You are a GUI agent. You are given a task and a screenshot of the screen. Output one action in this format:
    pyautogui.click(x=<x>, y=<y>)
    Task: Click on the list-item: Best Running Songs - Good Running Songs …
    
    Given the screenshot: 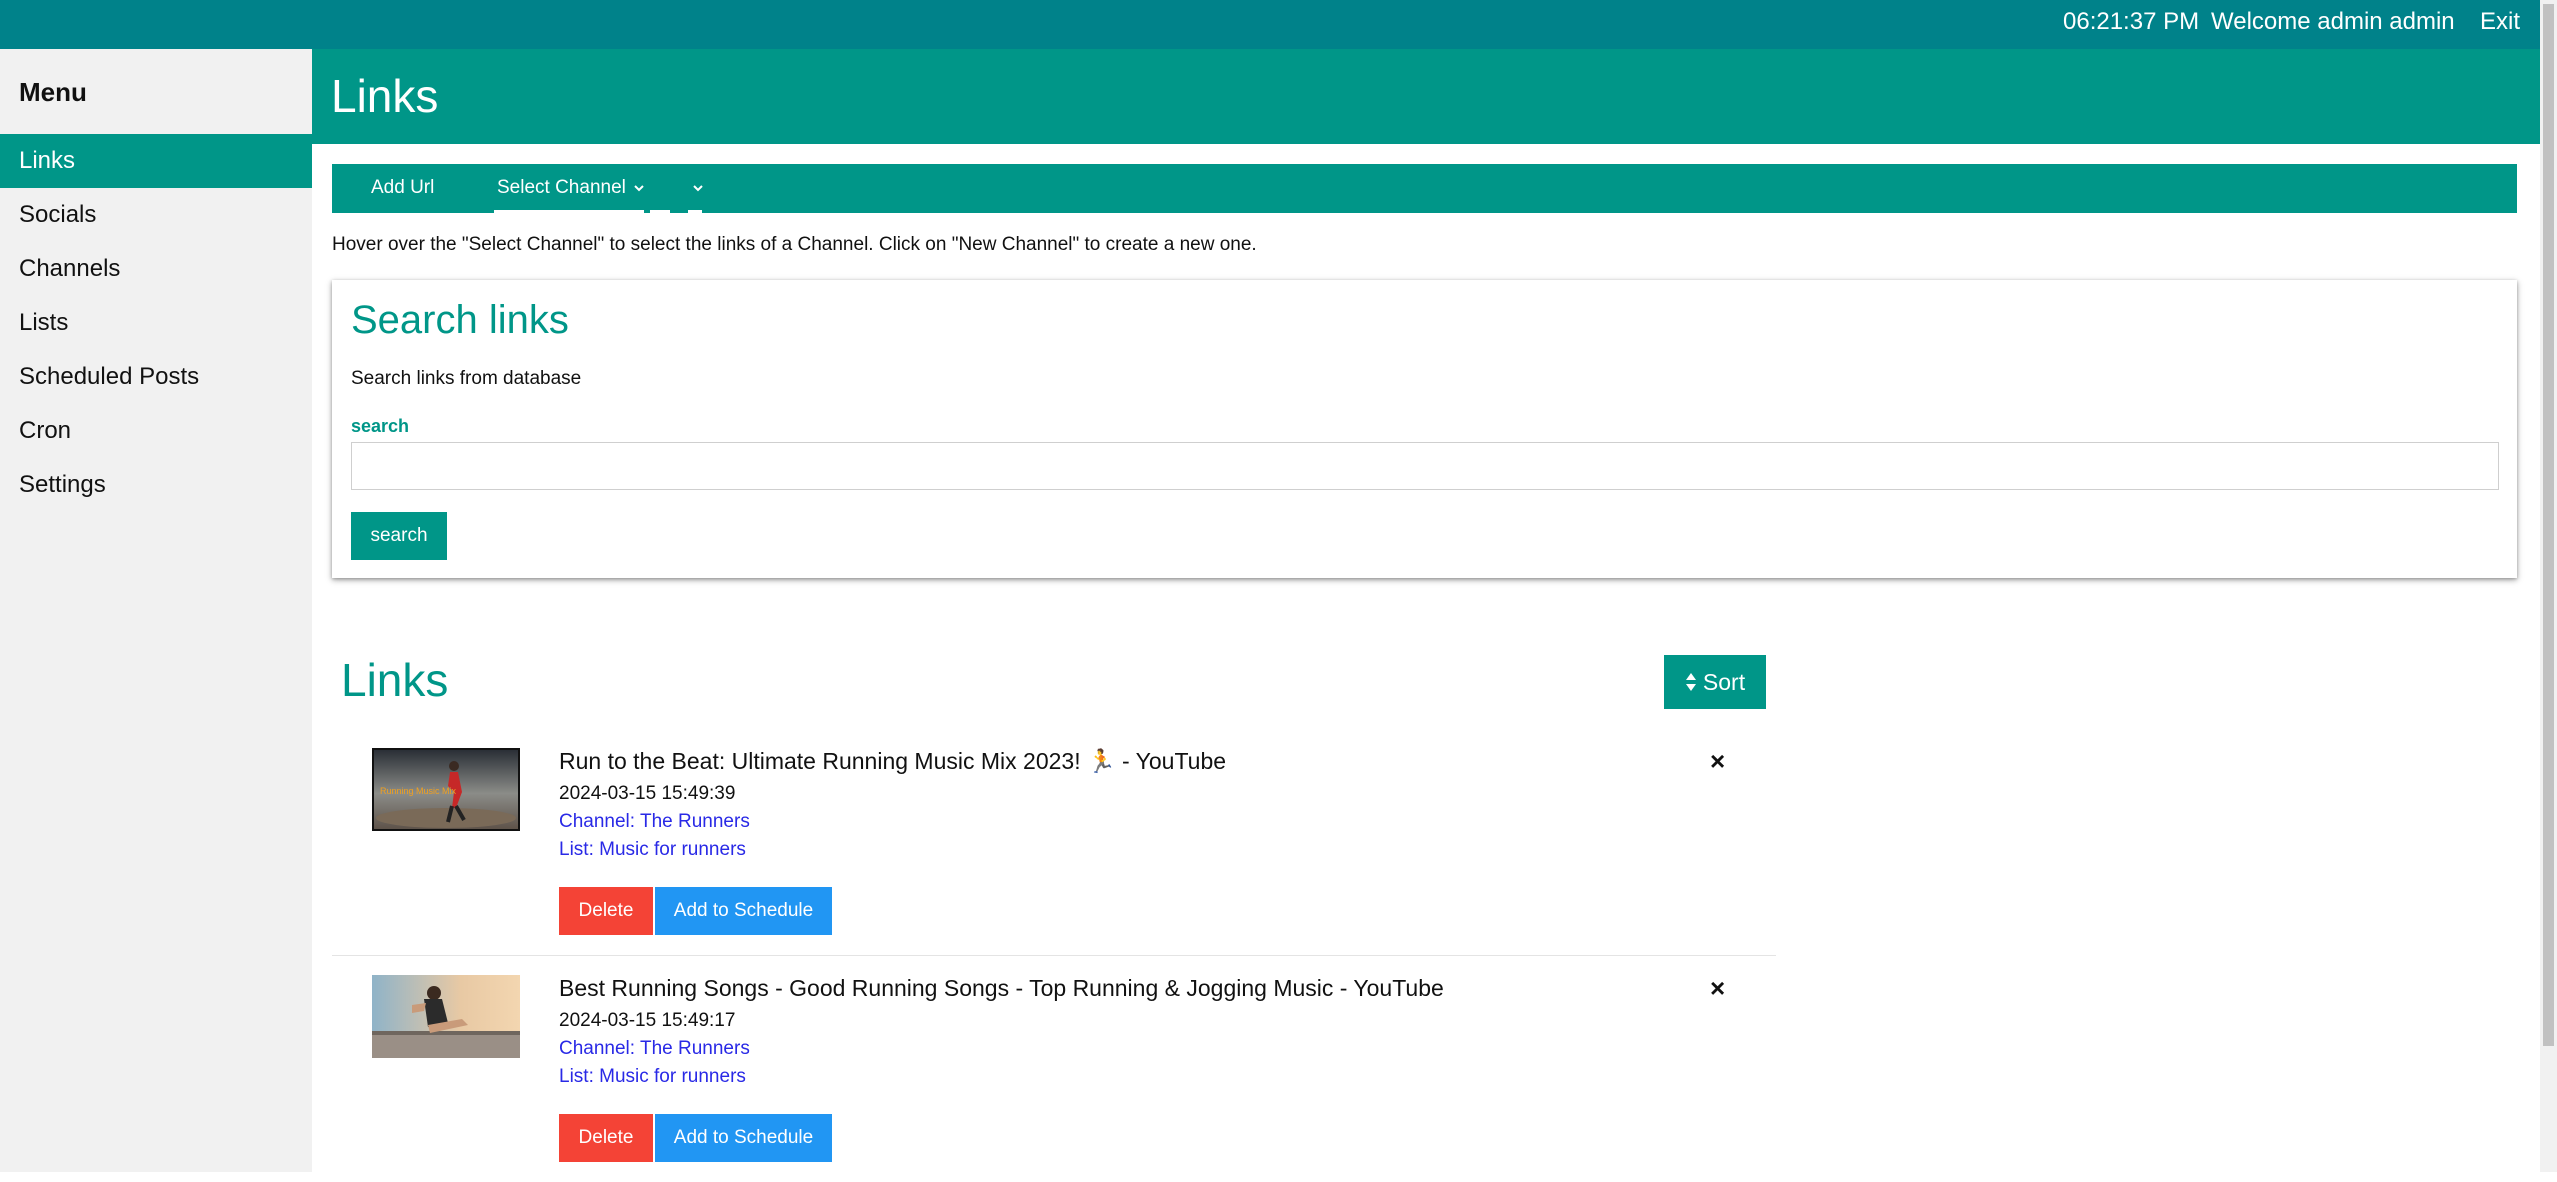 What is the action you would take?
    pyautogui.click(x=1054, y=1068)
    